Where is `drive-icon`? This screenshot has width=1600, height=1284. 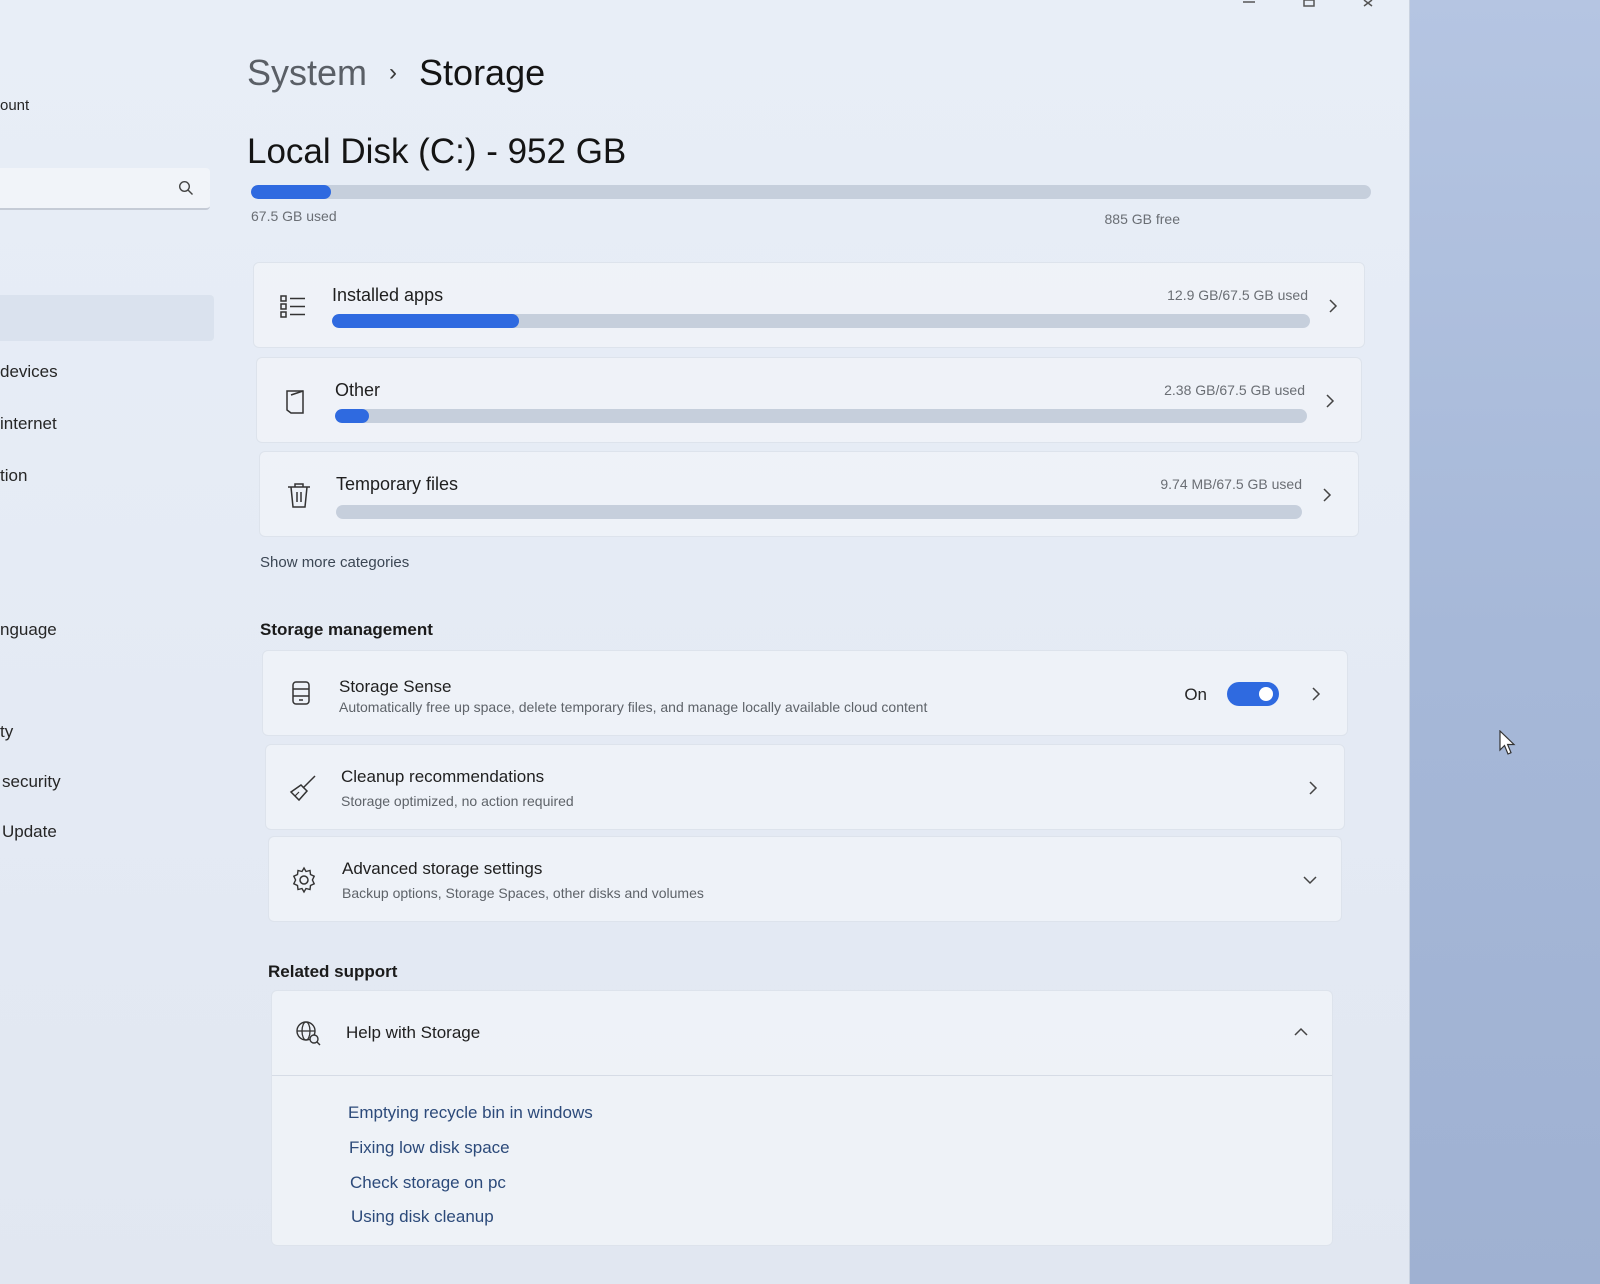 drive-icon is located at coordinates (301, 693).